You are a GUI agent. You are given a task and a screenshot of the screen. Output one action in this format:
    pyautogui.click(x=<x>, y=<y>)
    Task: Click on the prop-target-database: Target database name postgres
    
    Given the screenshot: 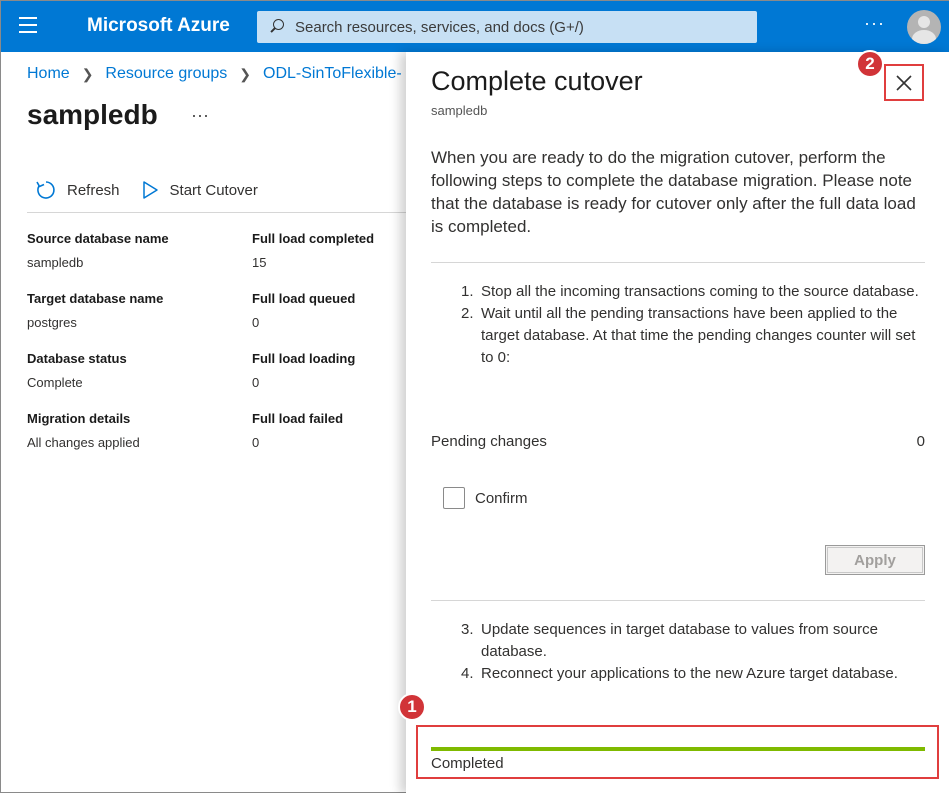 What is the action you would take?
    pyautogui.click(x=95, y=310)
    